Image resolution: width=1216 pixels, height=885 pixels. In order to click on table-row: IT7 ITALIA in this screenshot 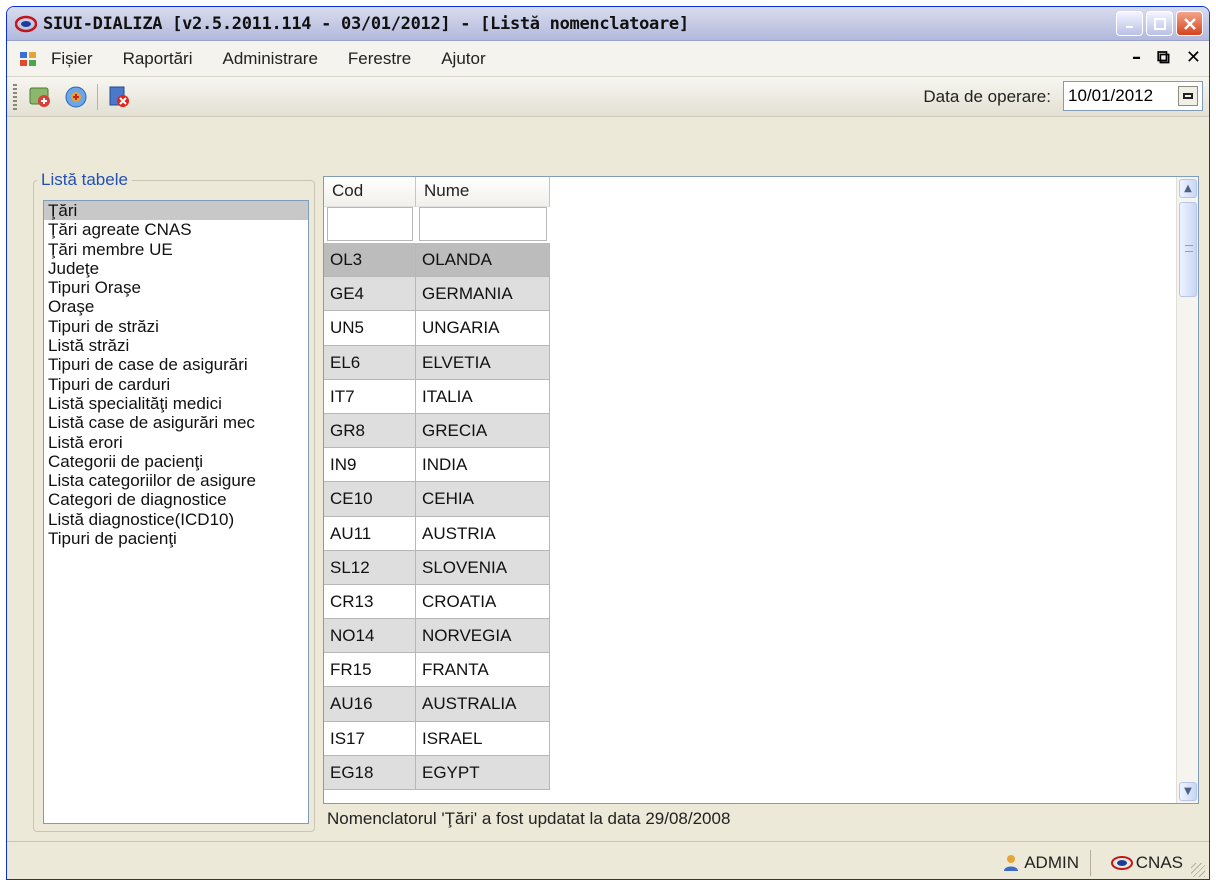, I will do `click(437, 396)`.